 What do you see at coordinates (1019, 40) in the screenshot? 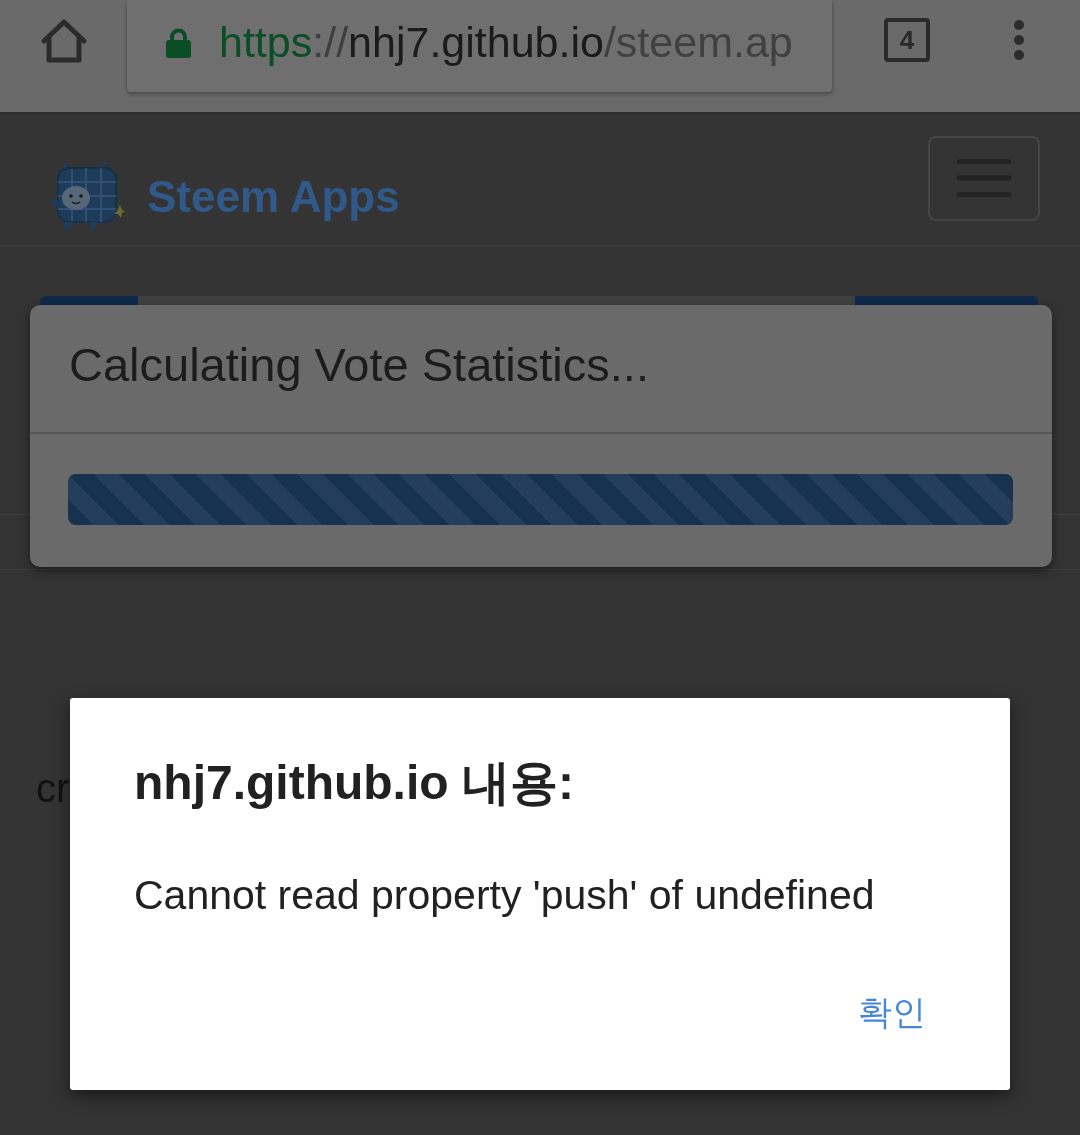
I see `more-menu-icon` at bounding box center [1019, 40].